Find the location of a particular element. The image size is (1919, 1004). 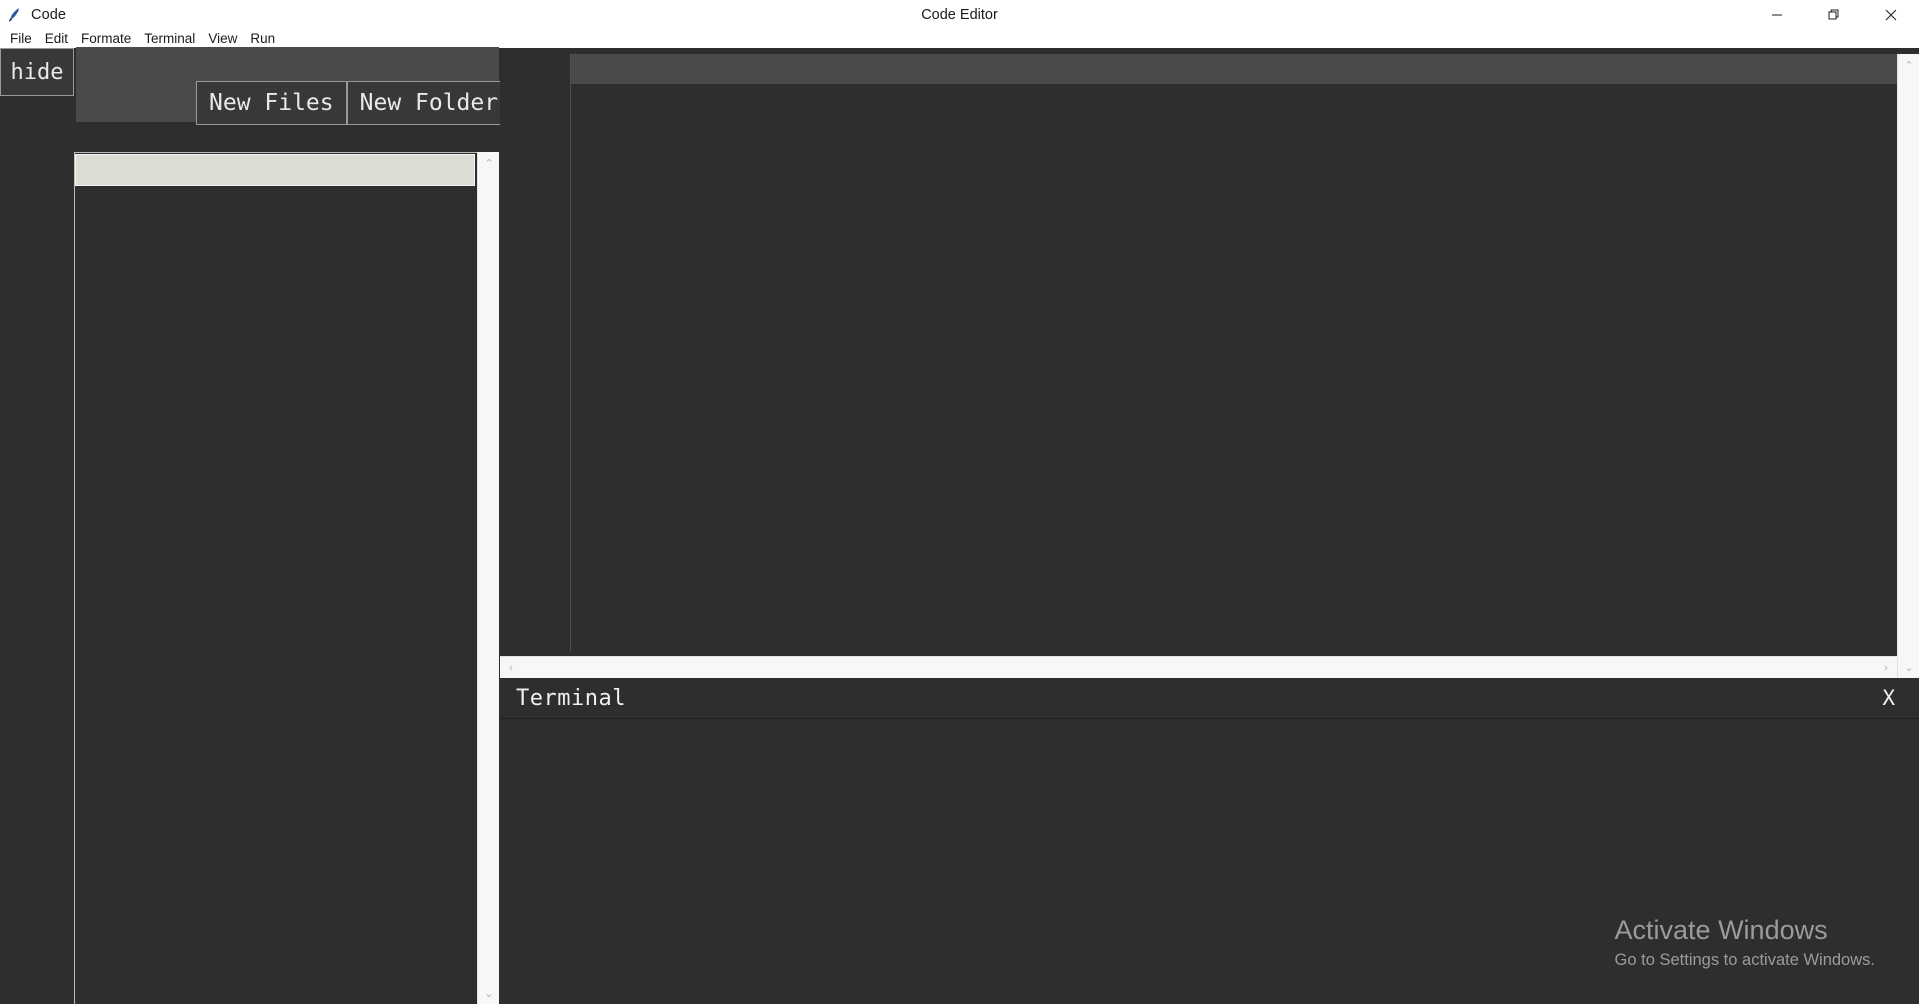

restore-icon is located at coordinates (1833, 14).